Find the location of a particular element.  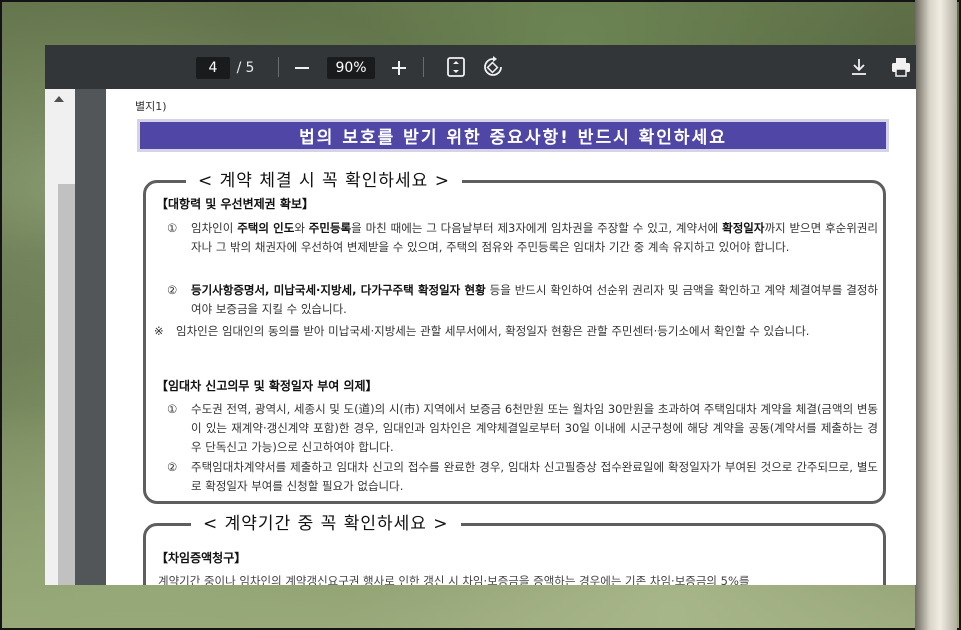

section-heading: 【임대차 신고의무 및 확정일자 부여 의제】 is located at coordinates (267, 386).